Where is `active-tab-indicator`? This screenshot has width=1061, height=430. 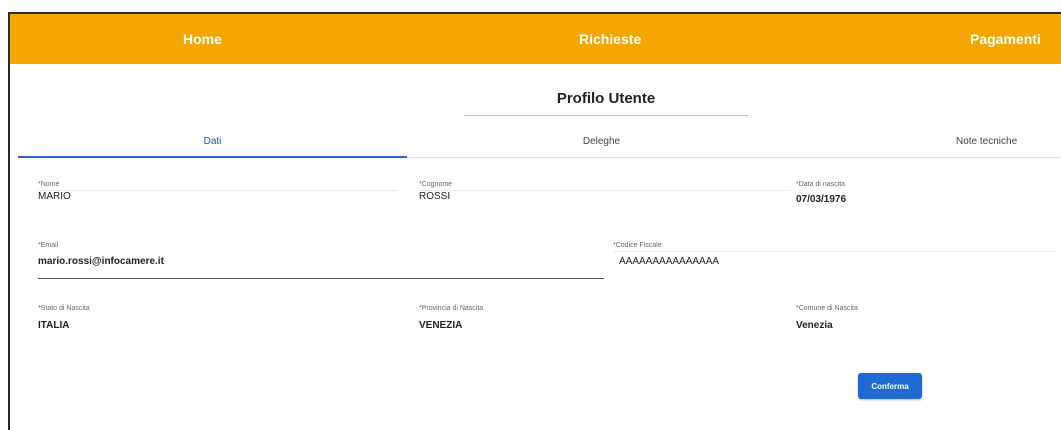 active-tab-indicator is located at coordinates (212, 157).